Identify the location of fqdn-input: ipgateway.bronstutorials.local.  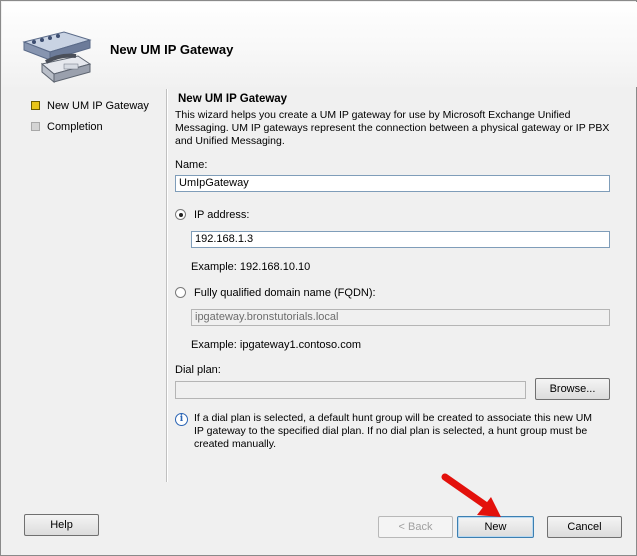
(400, 317).